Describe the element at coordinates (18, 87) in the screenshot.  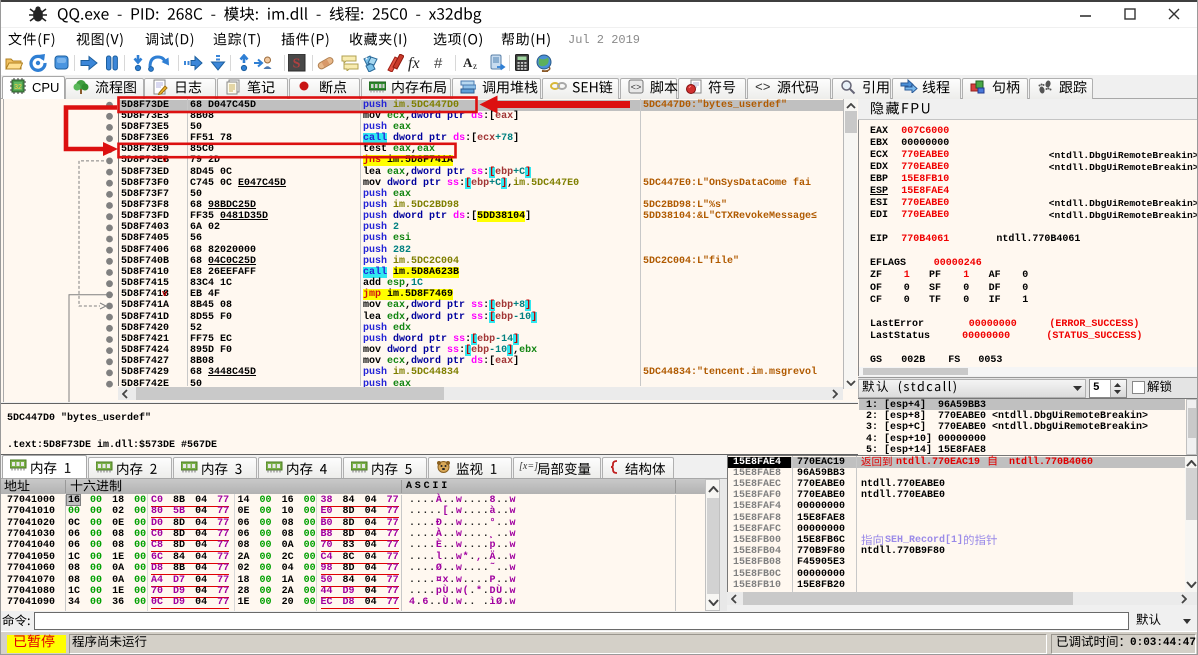
I see `svg-text: 32` at that location.